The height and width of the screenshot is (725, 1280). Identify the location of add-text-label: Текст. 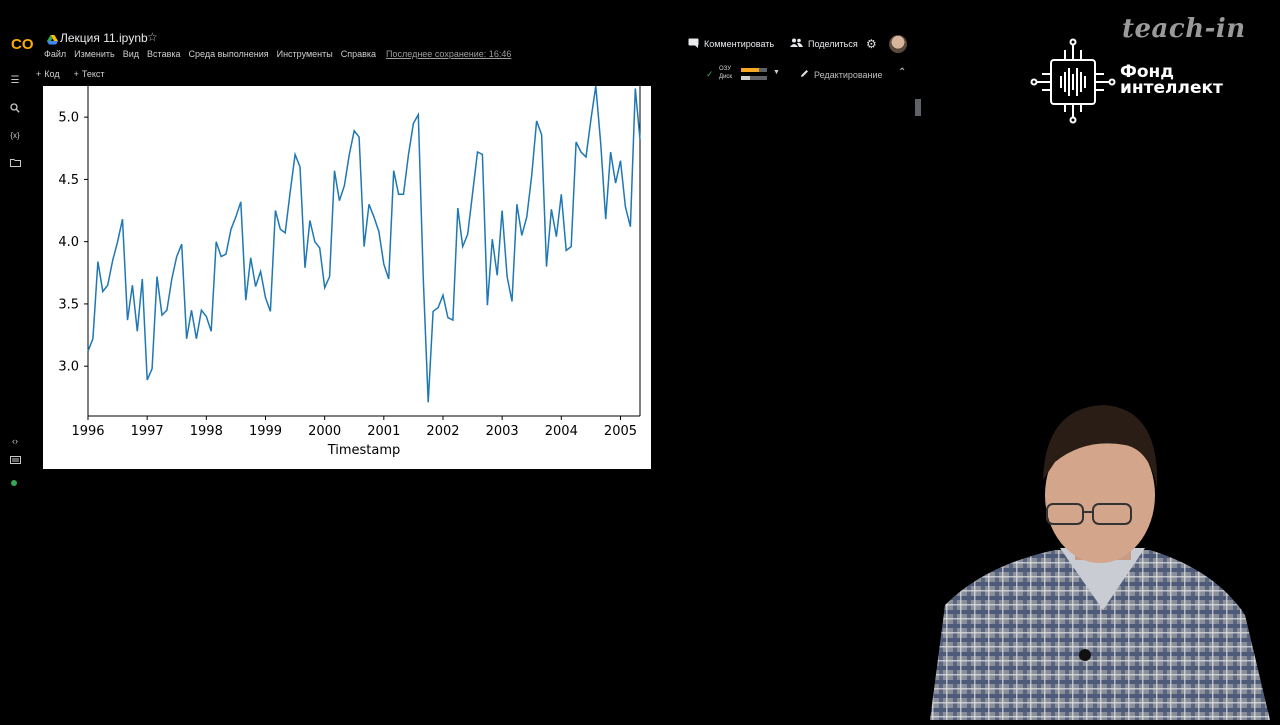
(93, 74).